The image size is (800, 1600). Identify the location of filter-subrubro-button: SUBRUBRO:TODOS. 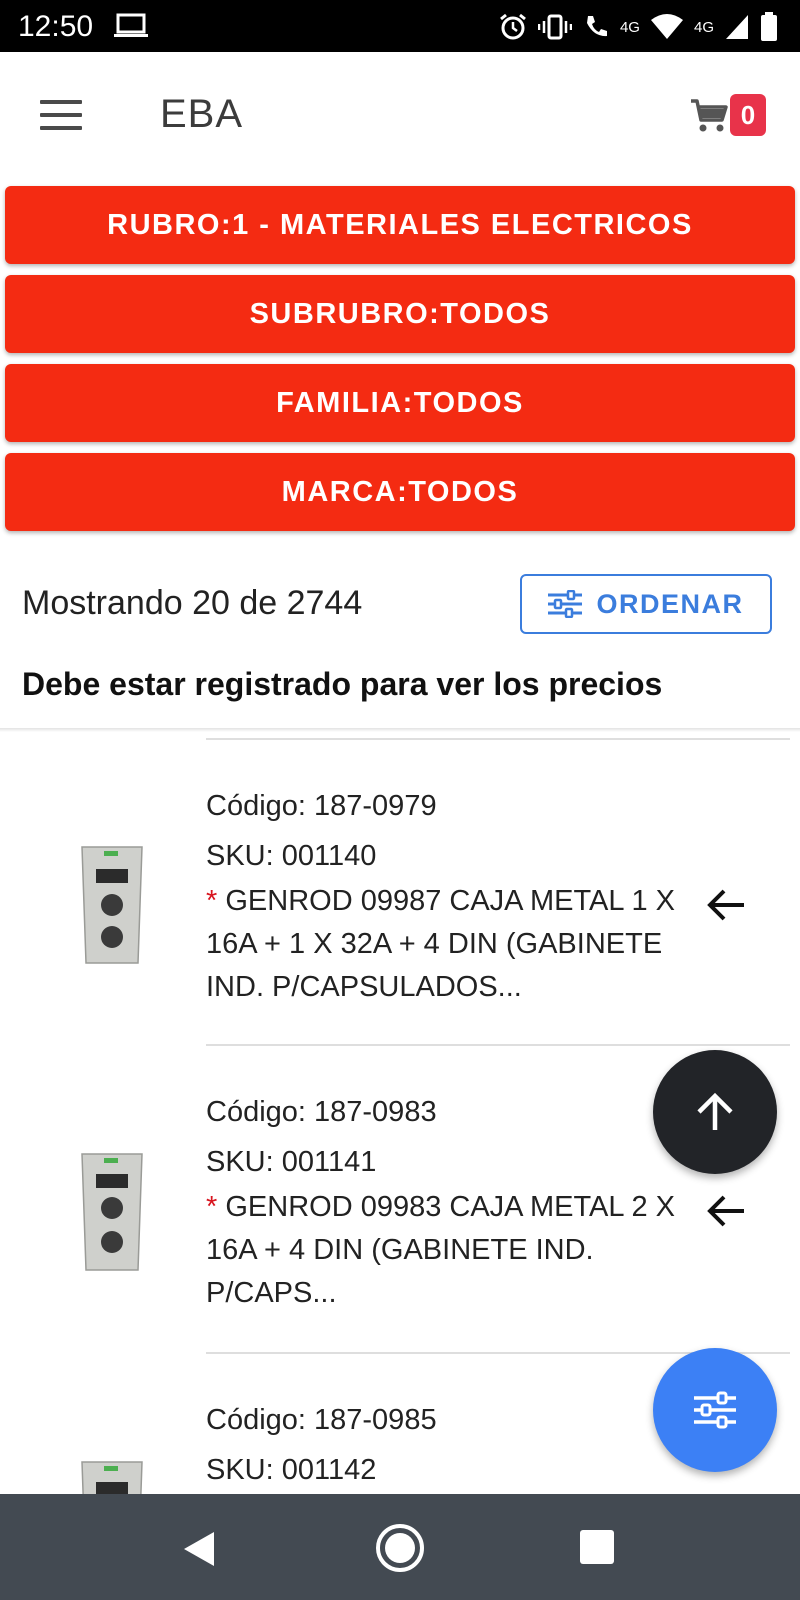
(400, 314).